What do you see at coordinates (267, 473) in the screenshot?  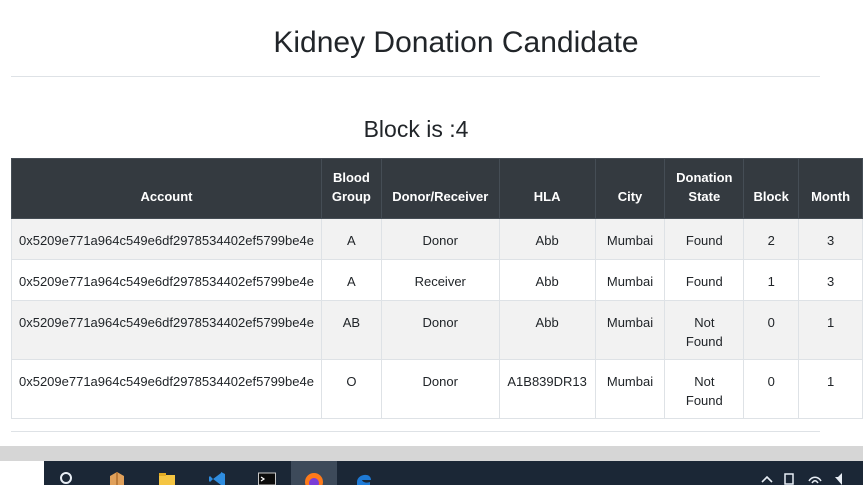 I see `terminal-icon` at bounding box center [267, 473].